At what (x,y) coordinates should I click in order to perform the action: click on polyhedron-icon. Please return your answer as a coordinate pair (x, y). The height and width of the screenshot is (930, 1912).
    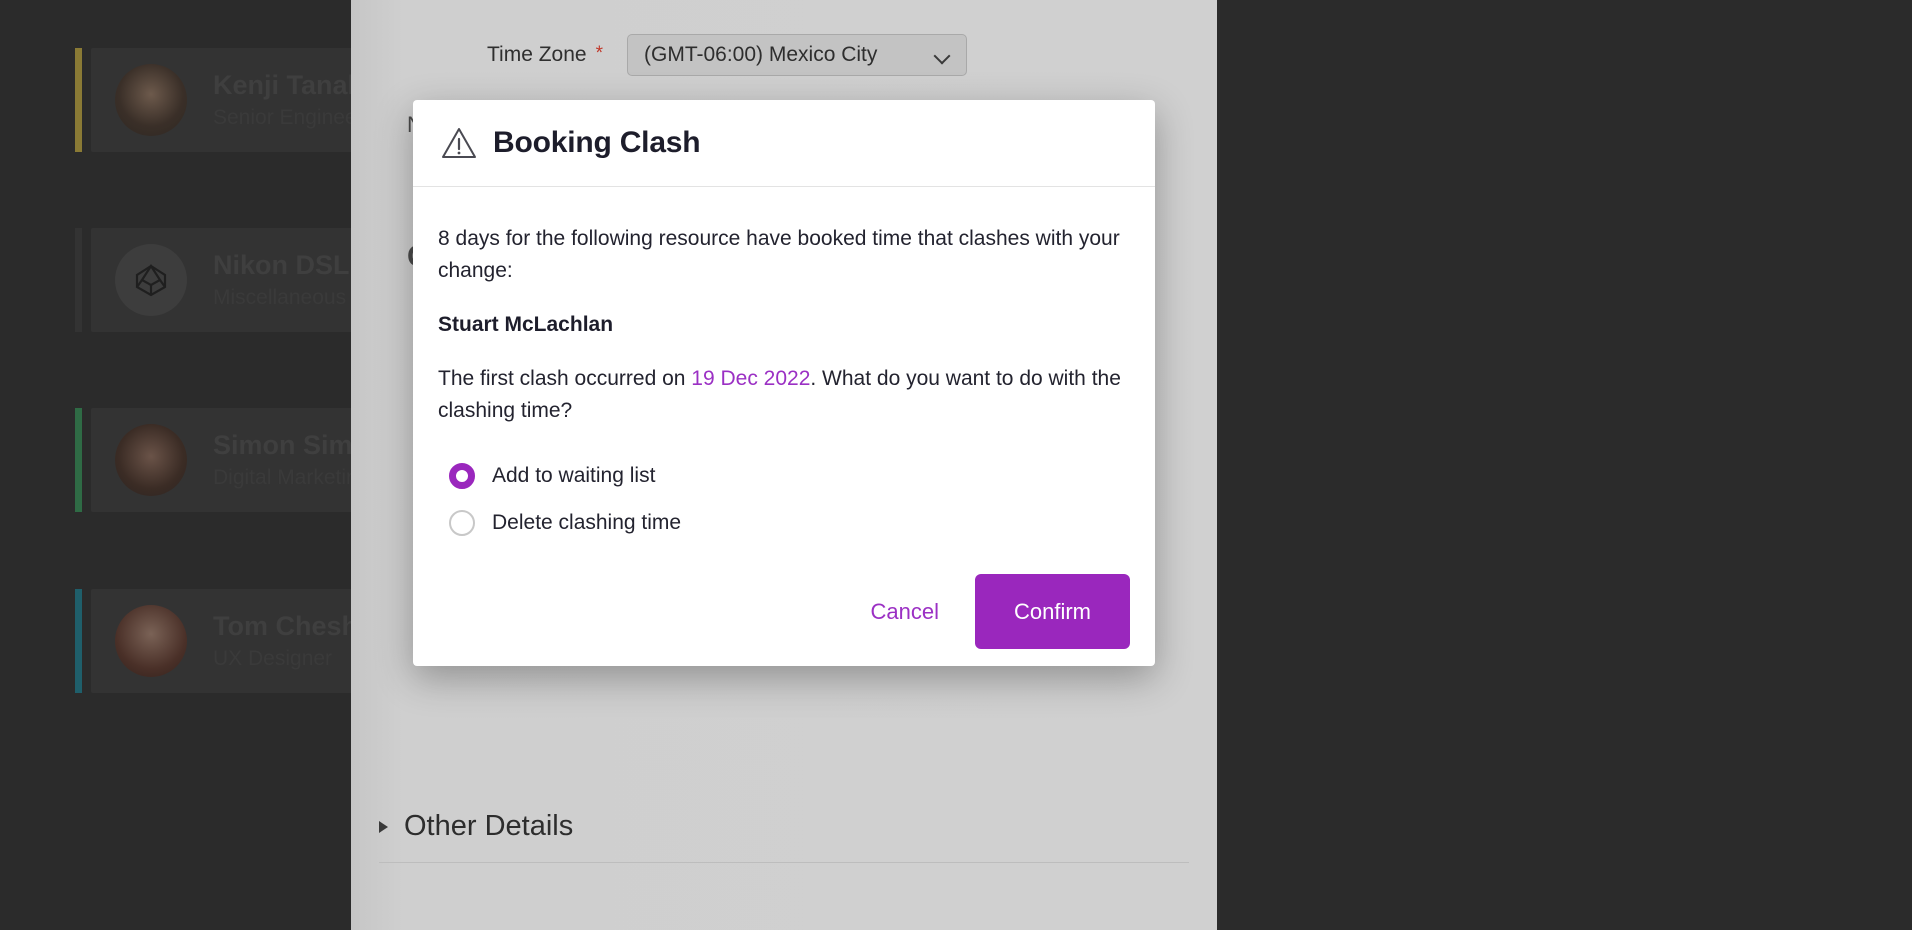
    Looking at the image, I should click on (151, 280).